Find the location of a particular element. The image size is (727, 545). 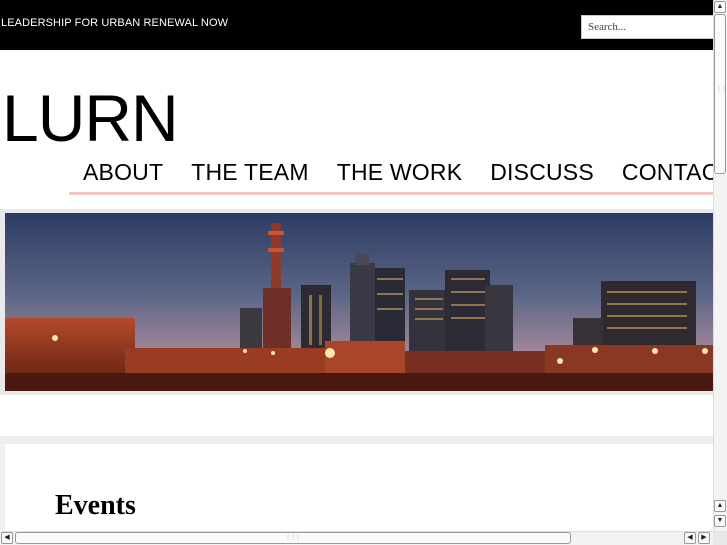

nav-item-the-work: THE WORK is located at coordinates (400, 172).